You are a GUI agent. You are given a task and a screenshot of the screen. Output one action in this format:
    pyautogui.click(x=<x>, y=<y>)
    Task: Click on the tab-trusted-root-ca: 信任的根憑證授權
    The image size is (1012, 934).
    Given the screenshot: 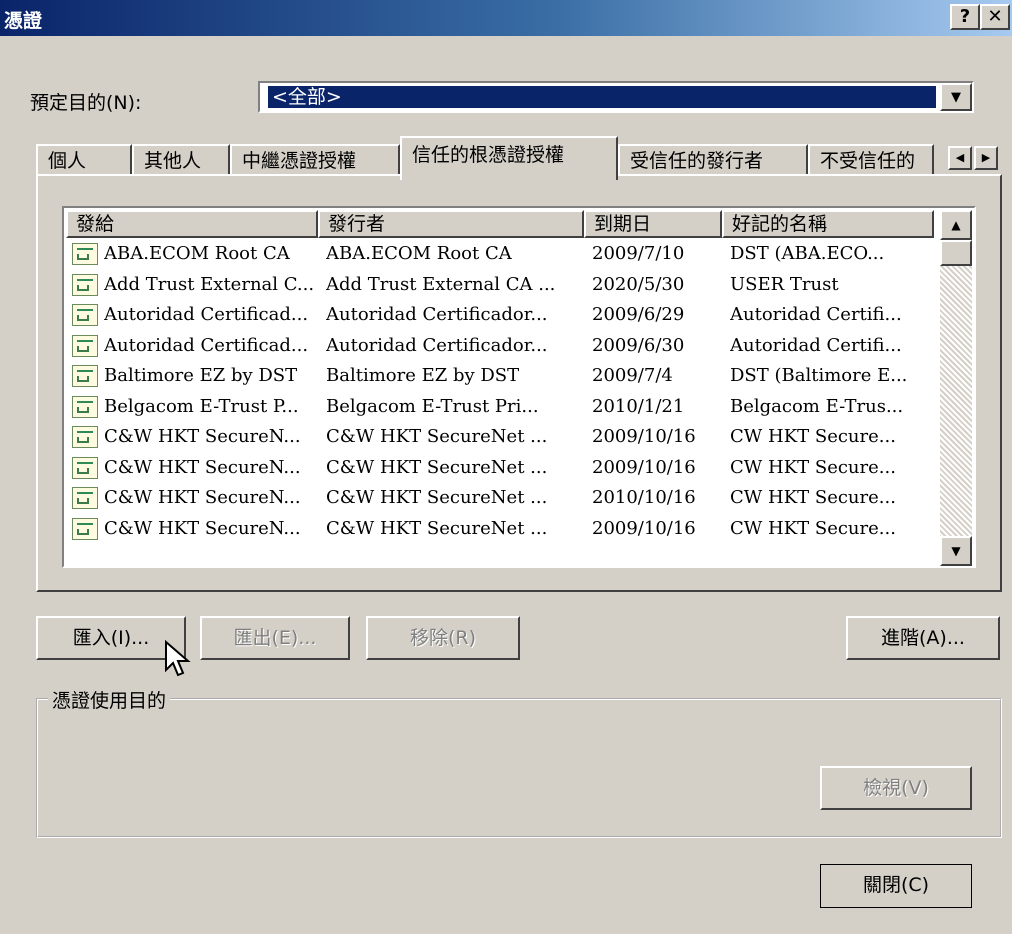 What is the action you would take?
    pyautogui.click(x=509, y=158)
    